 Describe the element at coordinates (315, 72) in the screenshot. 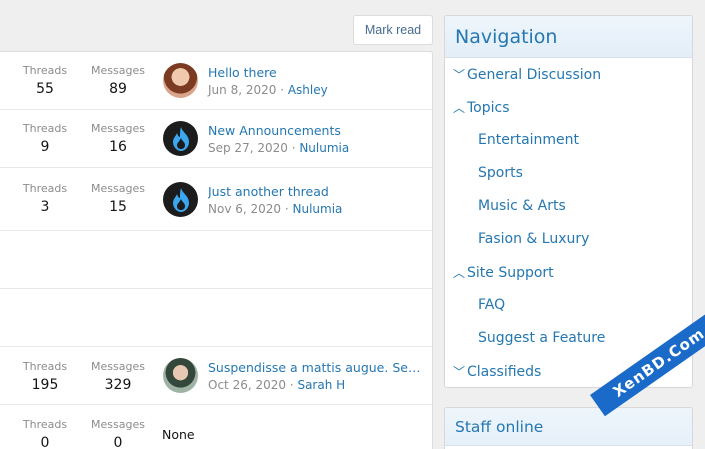

I see `latest-thread-link: Hello there` at that location.